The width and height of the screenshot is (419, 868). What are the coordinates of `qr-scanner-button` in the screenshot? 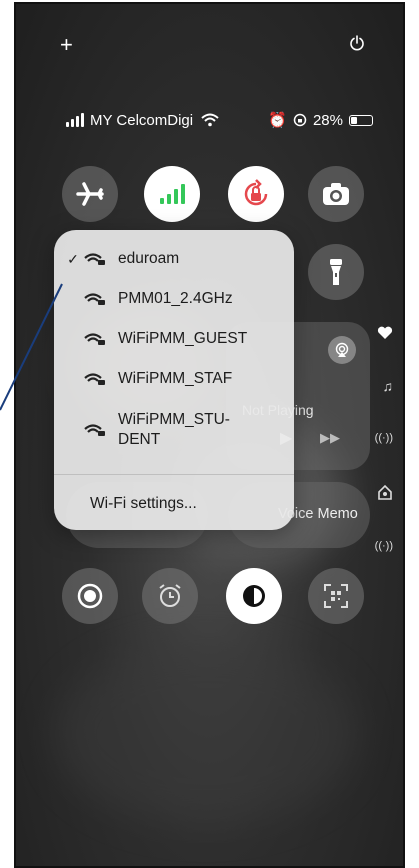 It's located at (336, 596).